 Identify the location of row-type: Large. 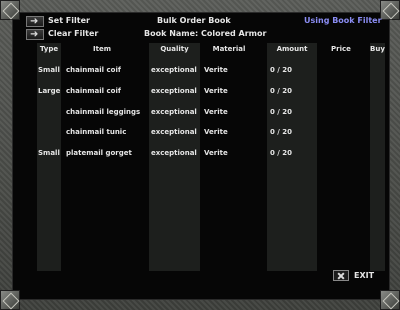
(49, 91).